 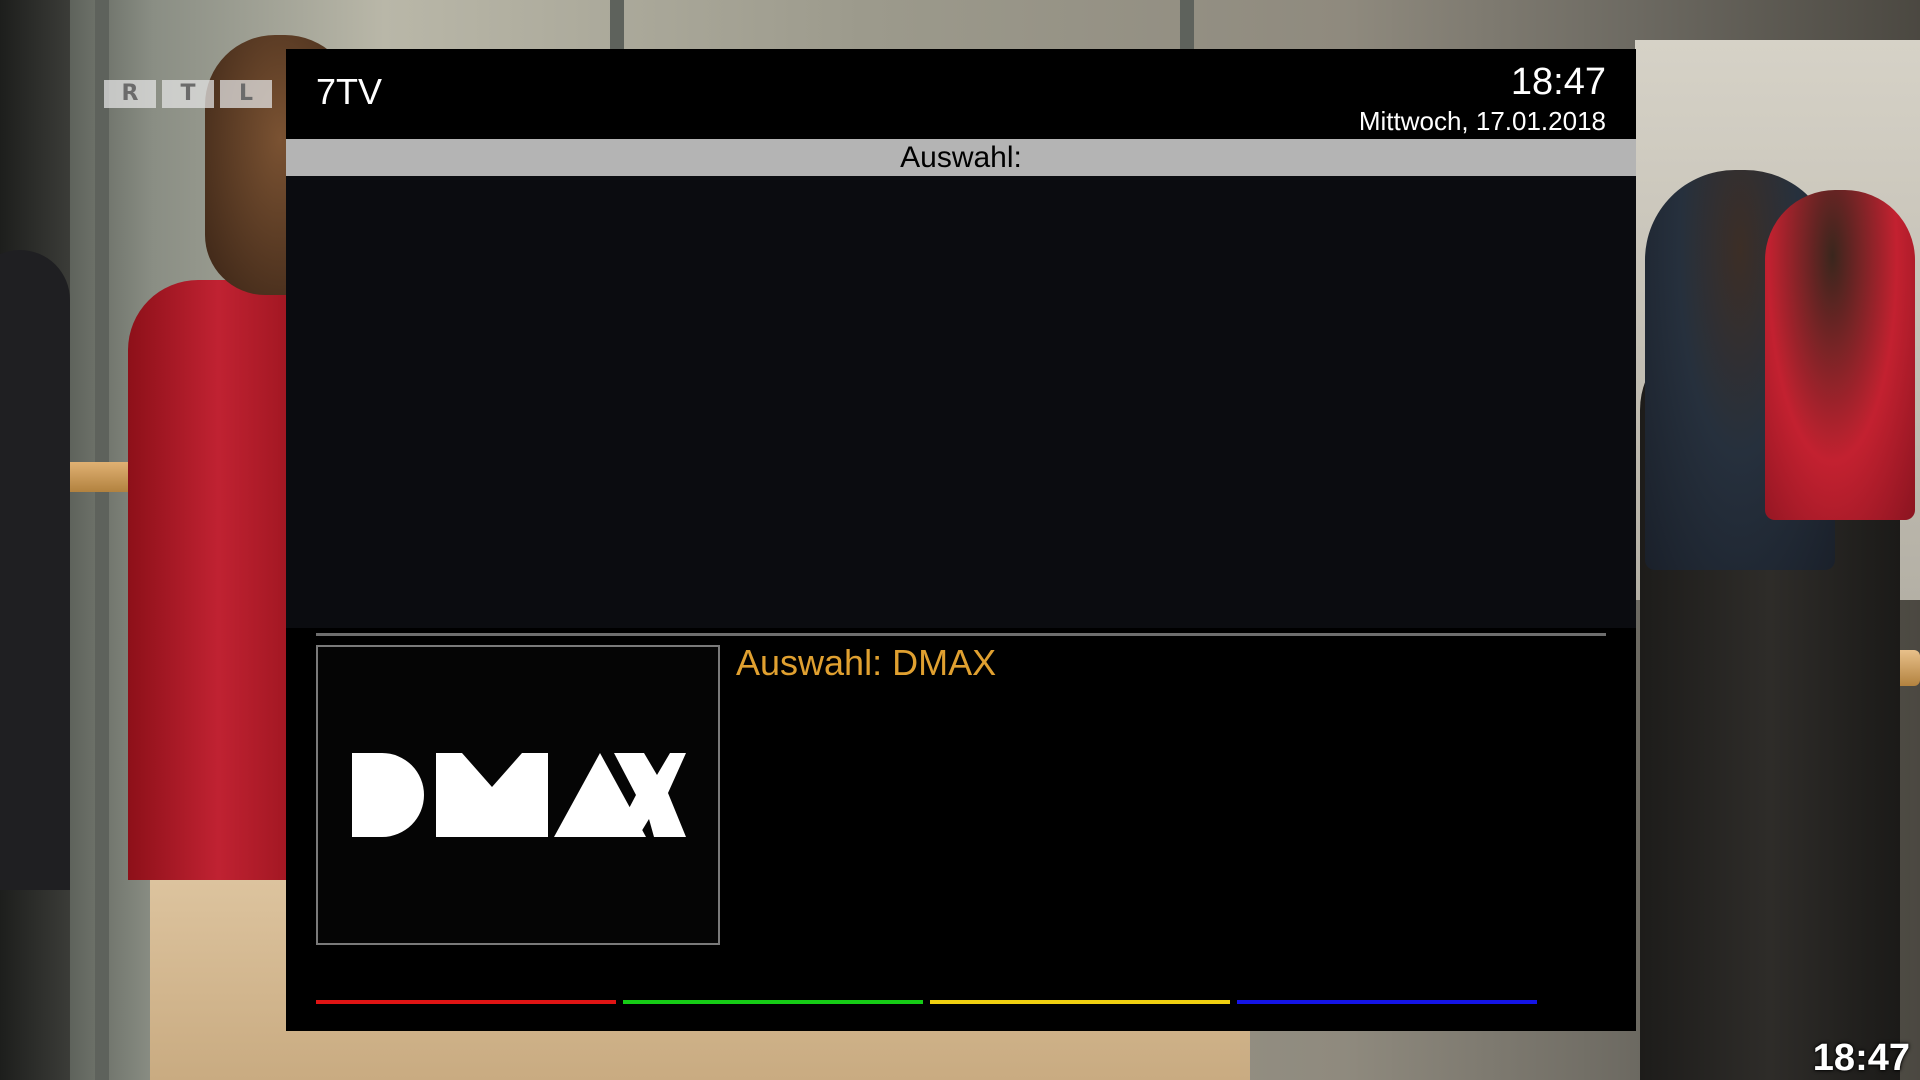 I want to click on clock-time: 18:47, so click(x=1558, y=82).